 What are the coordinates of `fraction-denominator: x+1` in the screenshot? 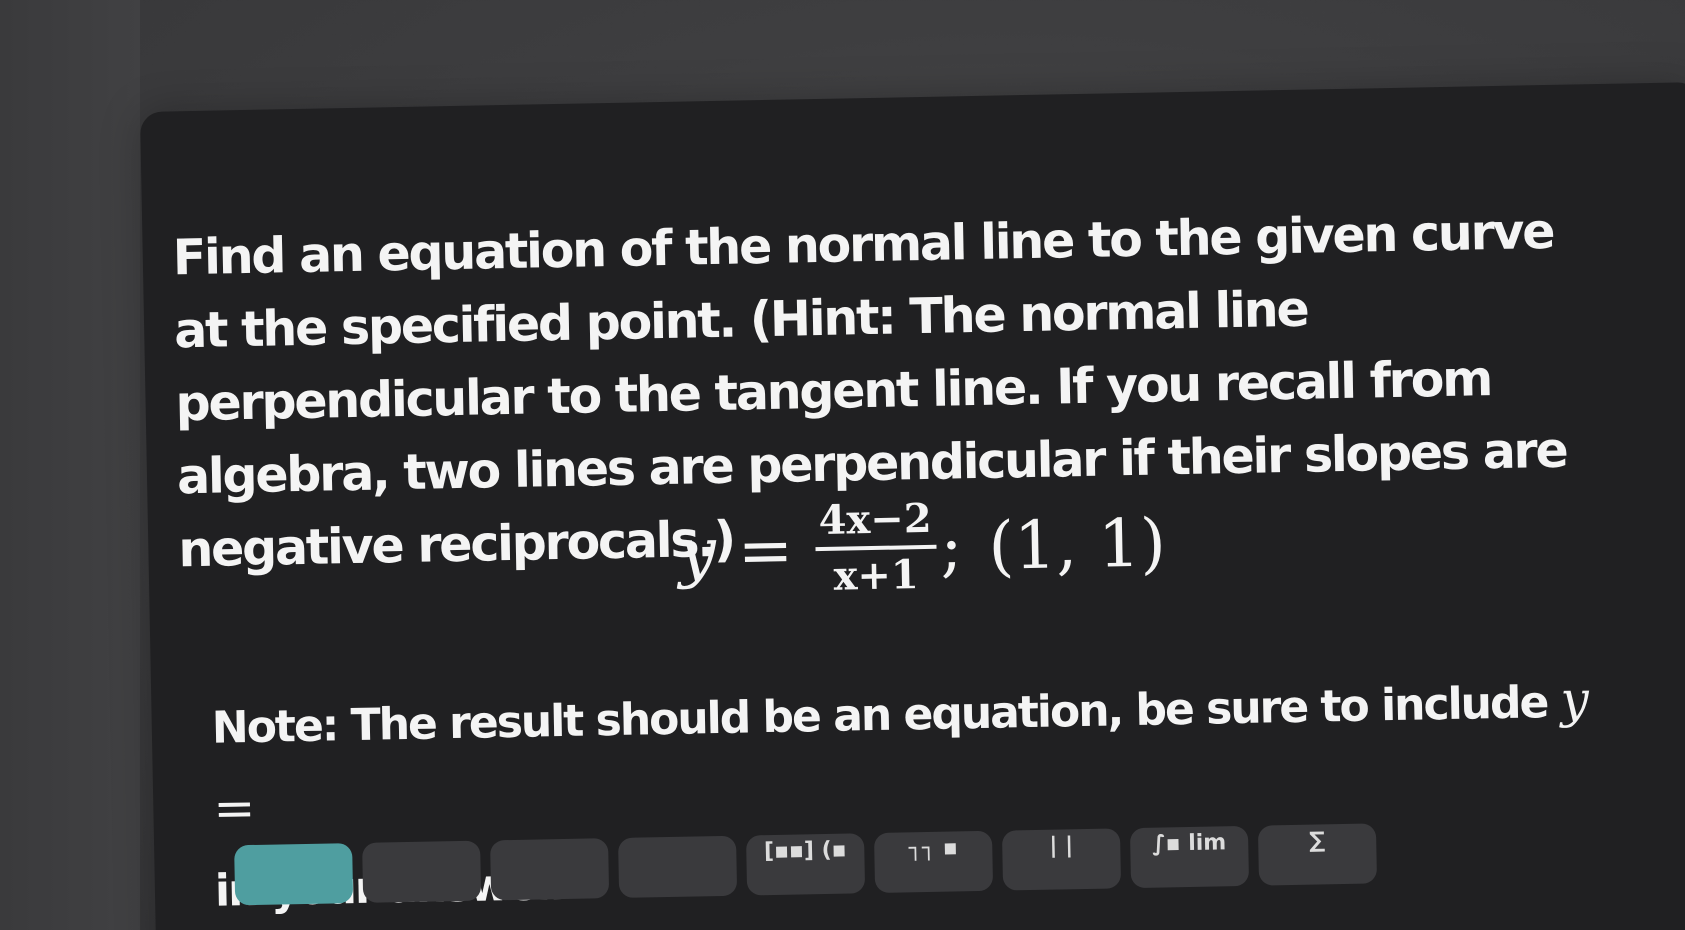 It's located at (876, 575).